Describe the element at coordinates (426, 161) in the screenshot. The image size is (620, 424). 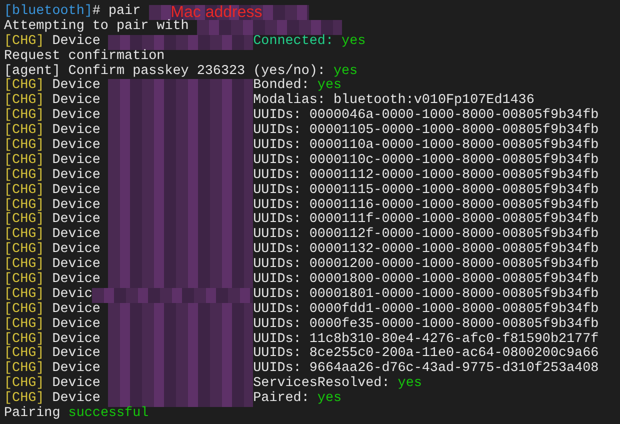
I see `output-text: UUIDs: 0000110c-0000-1000-8000-00805f9b34fb` at that location.